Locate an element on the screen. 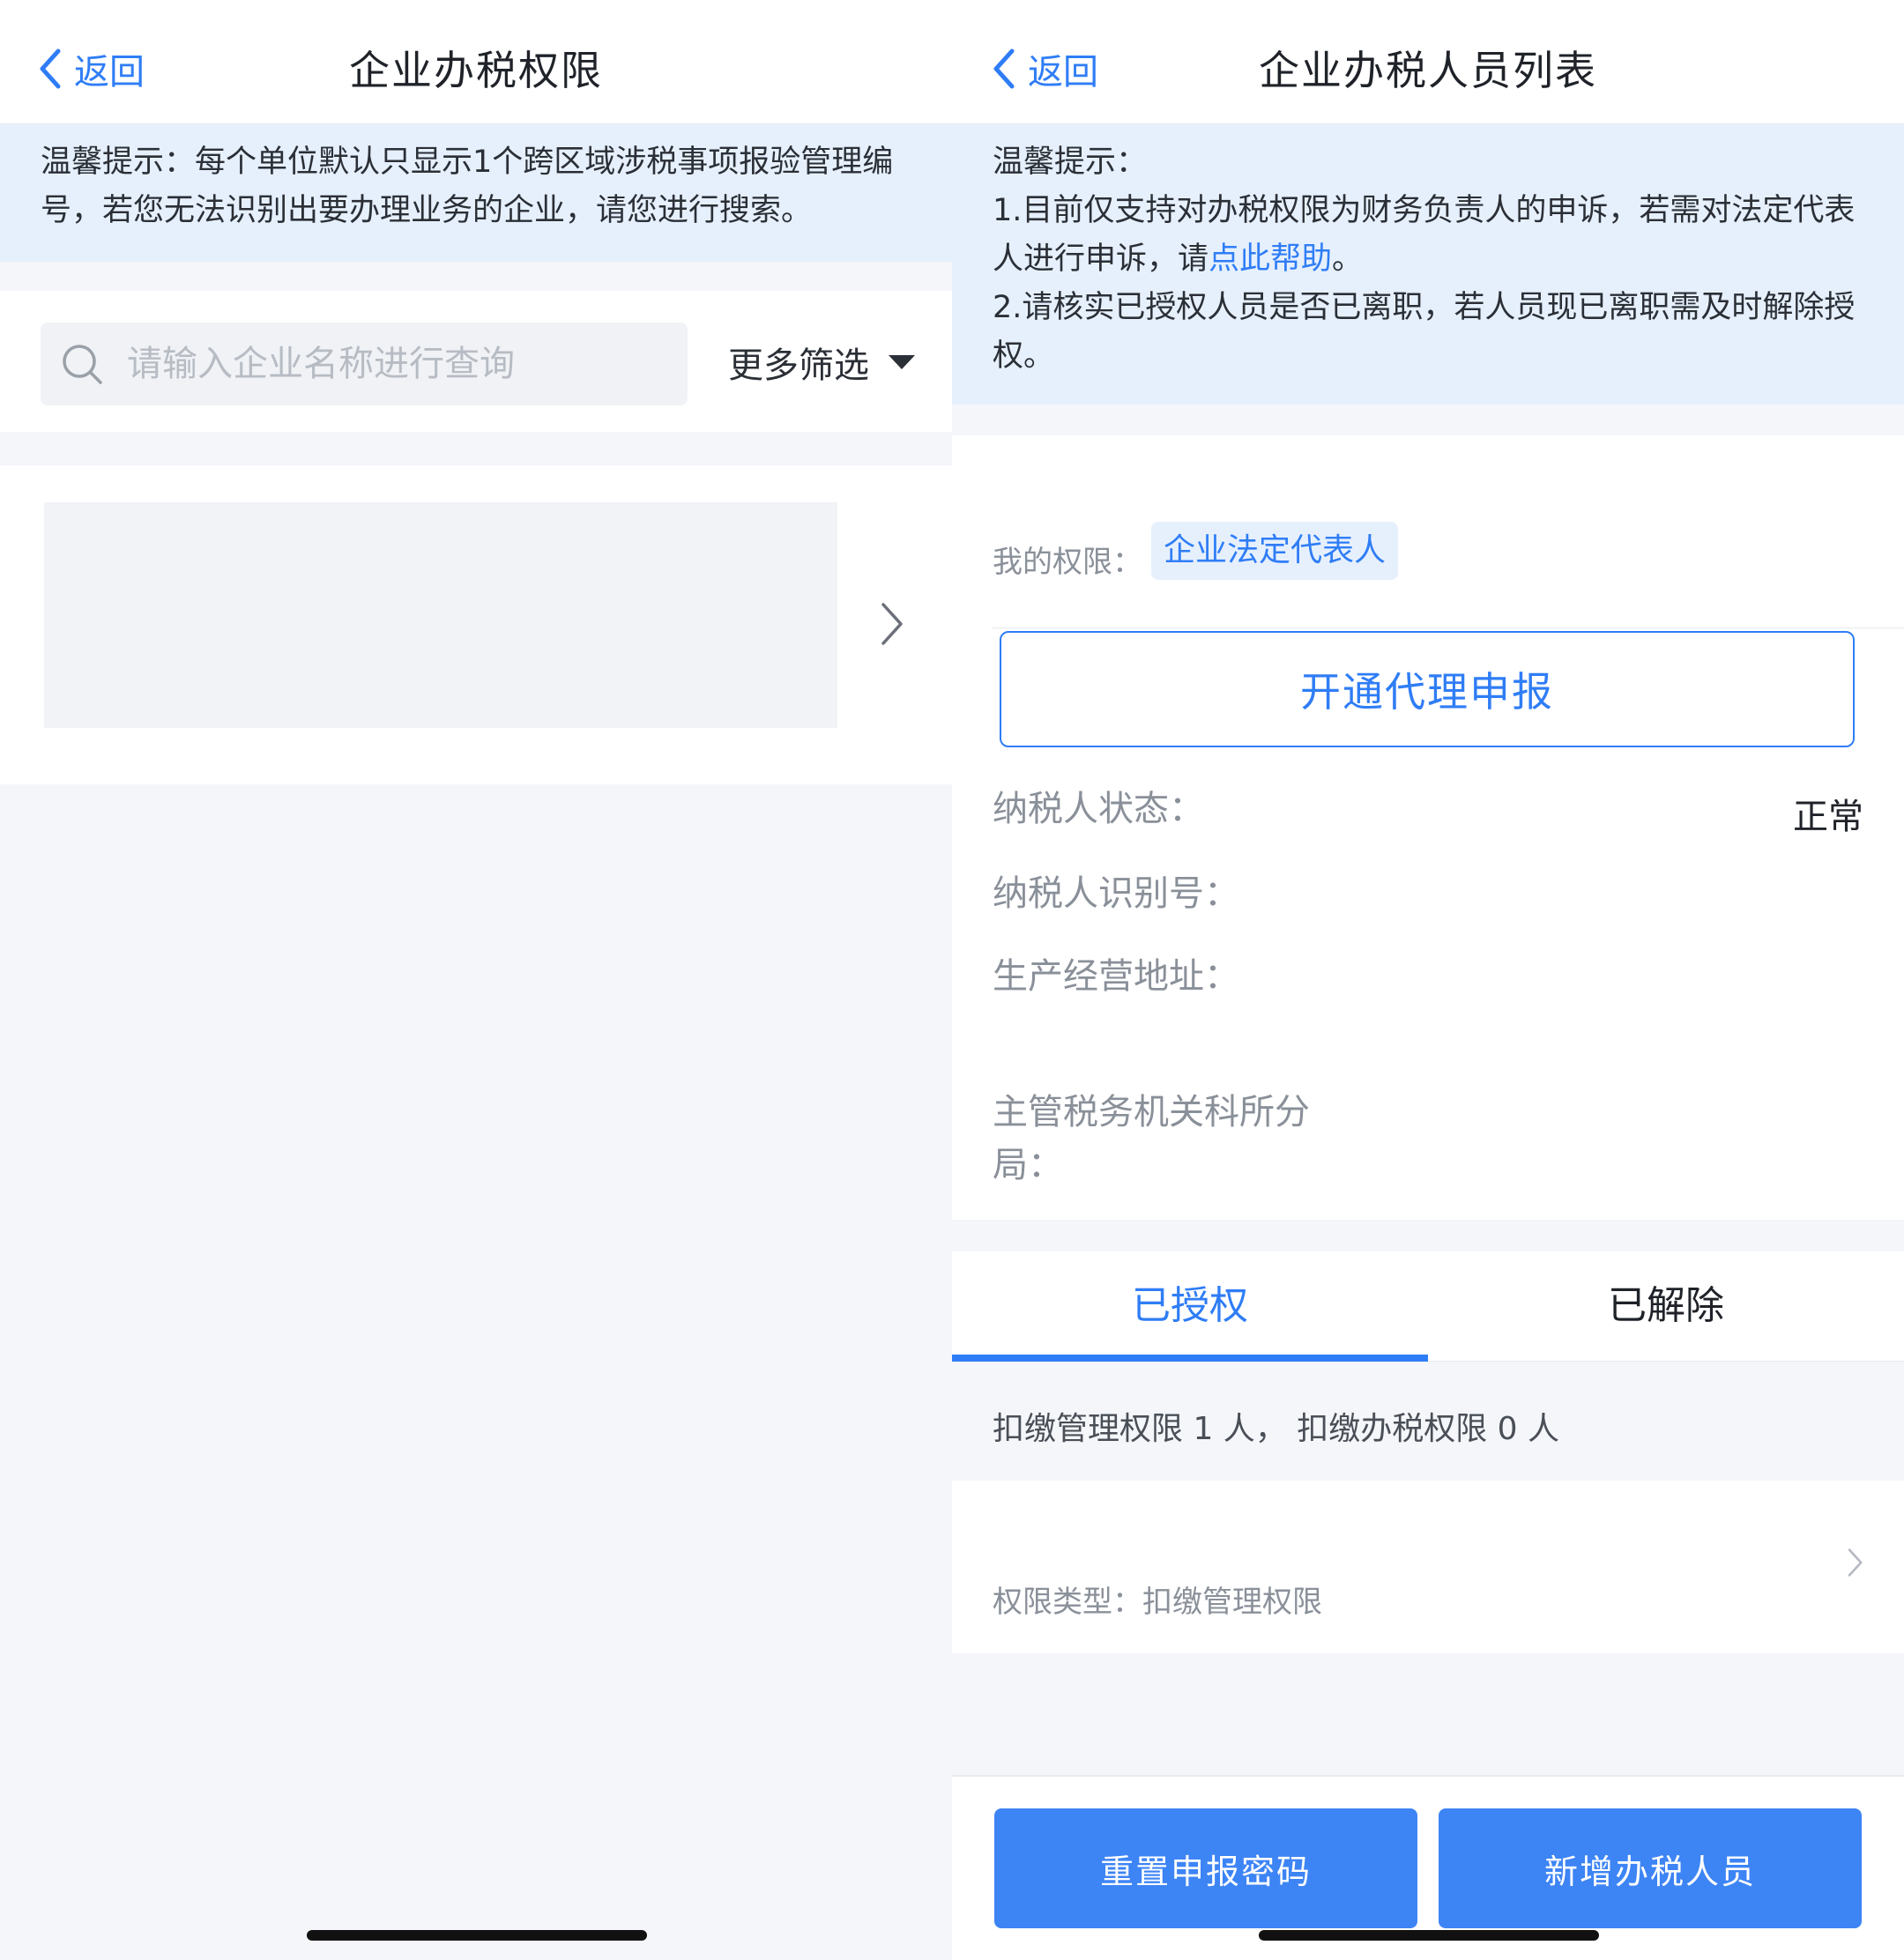 The height and width of the screenshot is (1960, 1904). right-header: 返回 企业办税人员列表 is located at coordinates (1428, 62).